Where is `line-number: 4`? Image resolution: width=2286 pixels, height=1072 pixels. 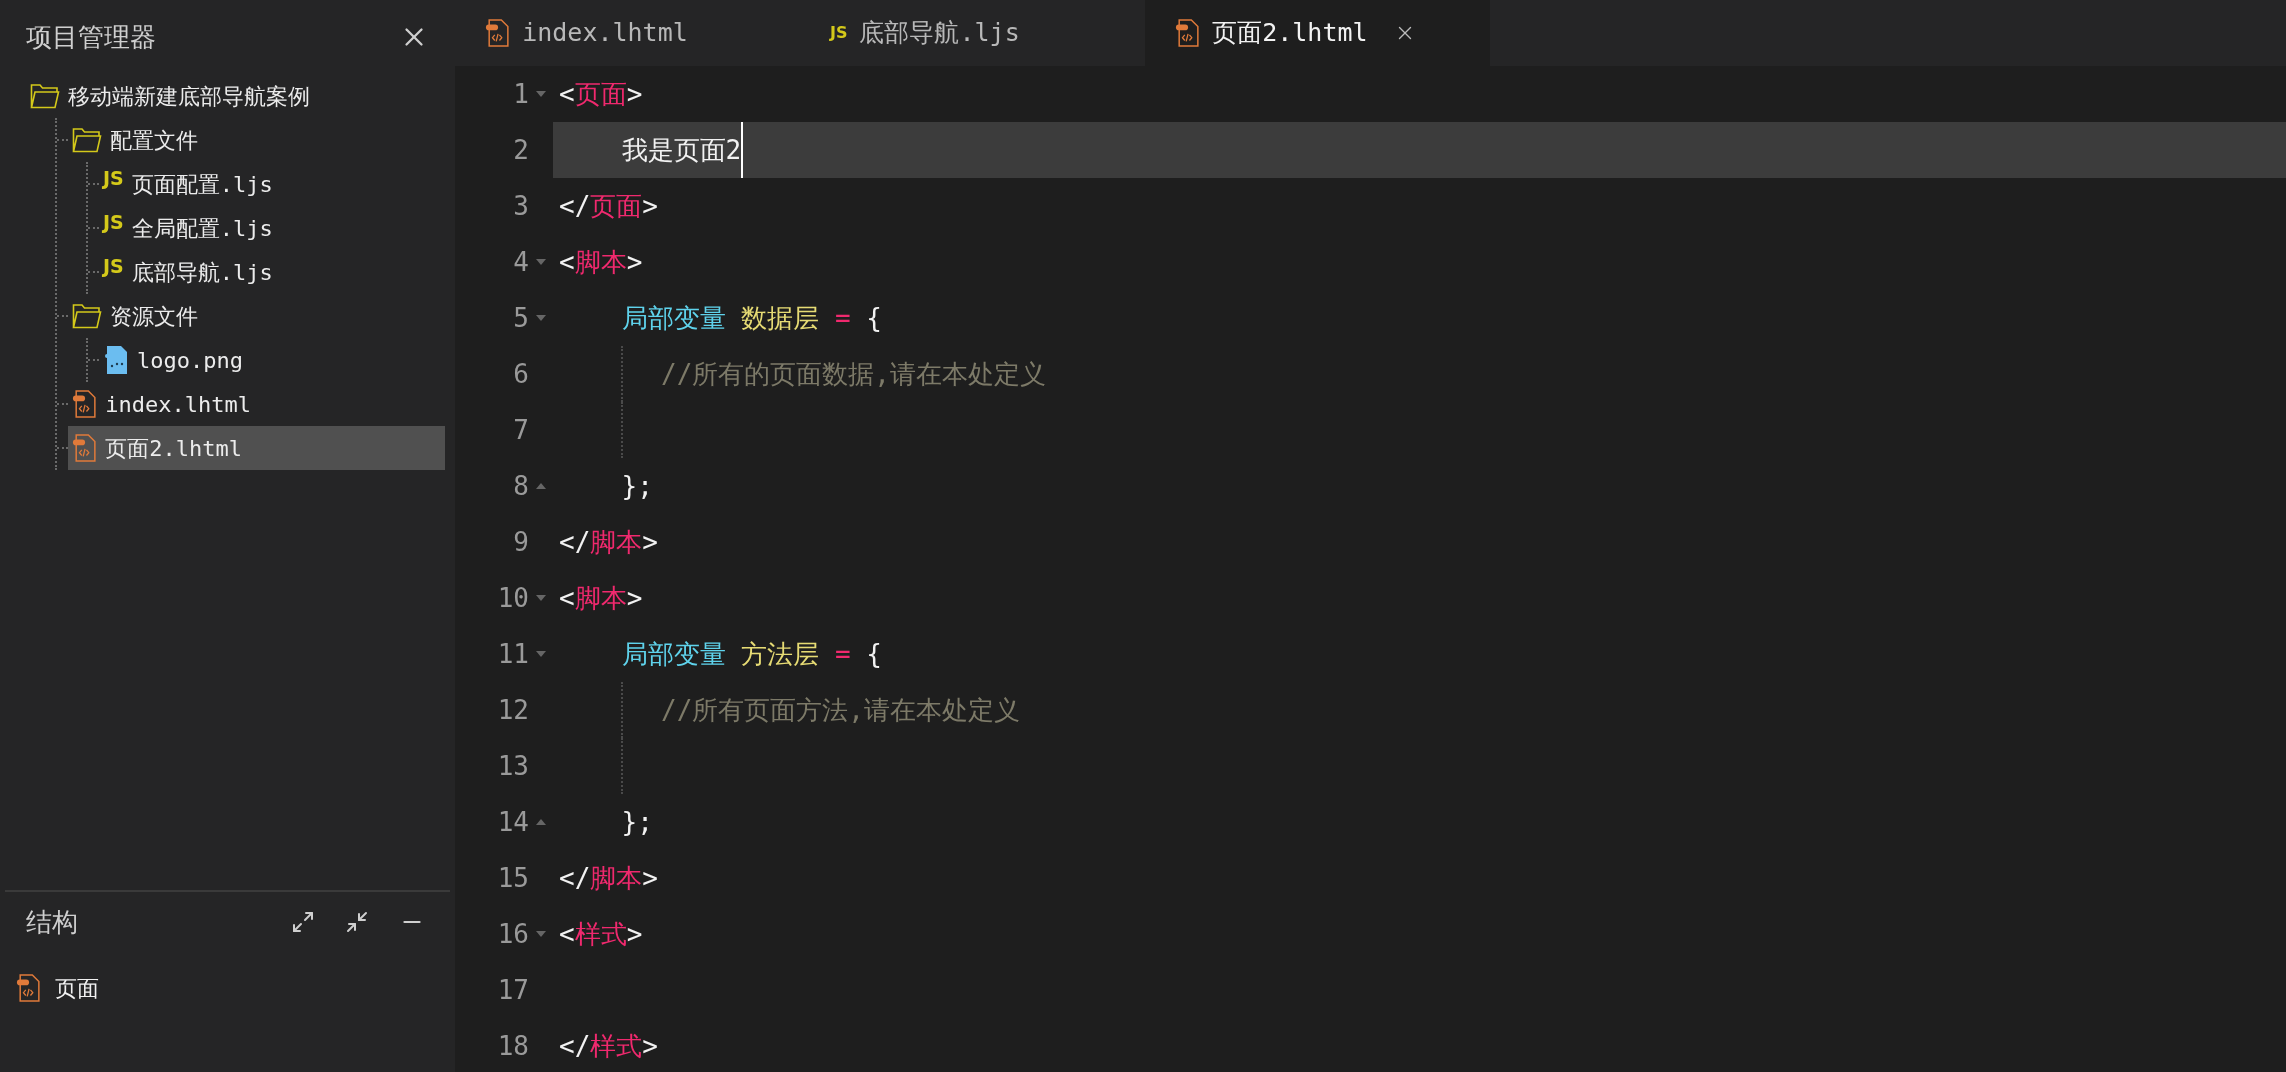 line-number: 4 is located at coordinates (520, 262).